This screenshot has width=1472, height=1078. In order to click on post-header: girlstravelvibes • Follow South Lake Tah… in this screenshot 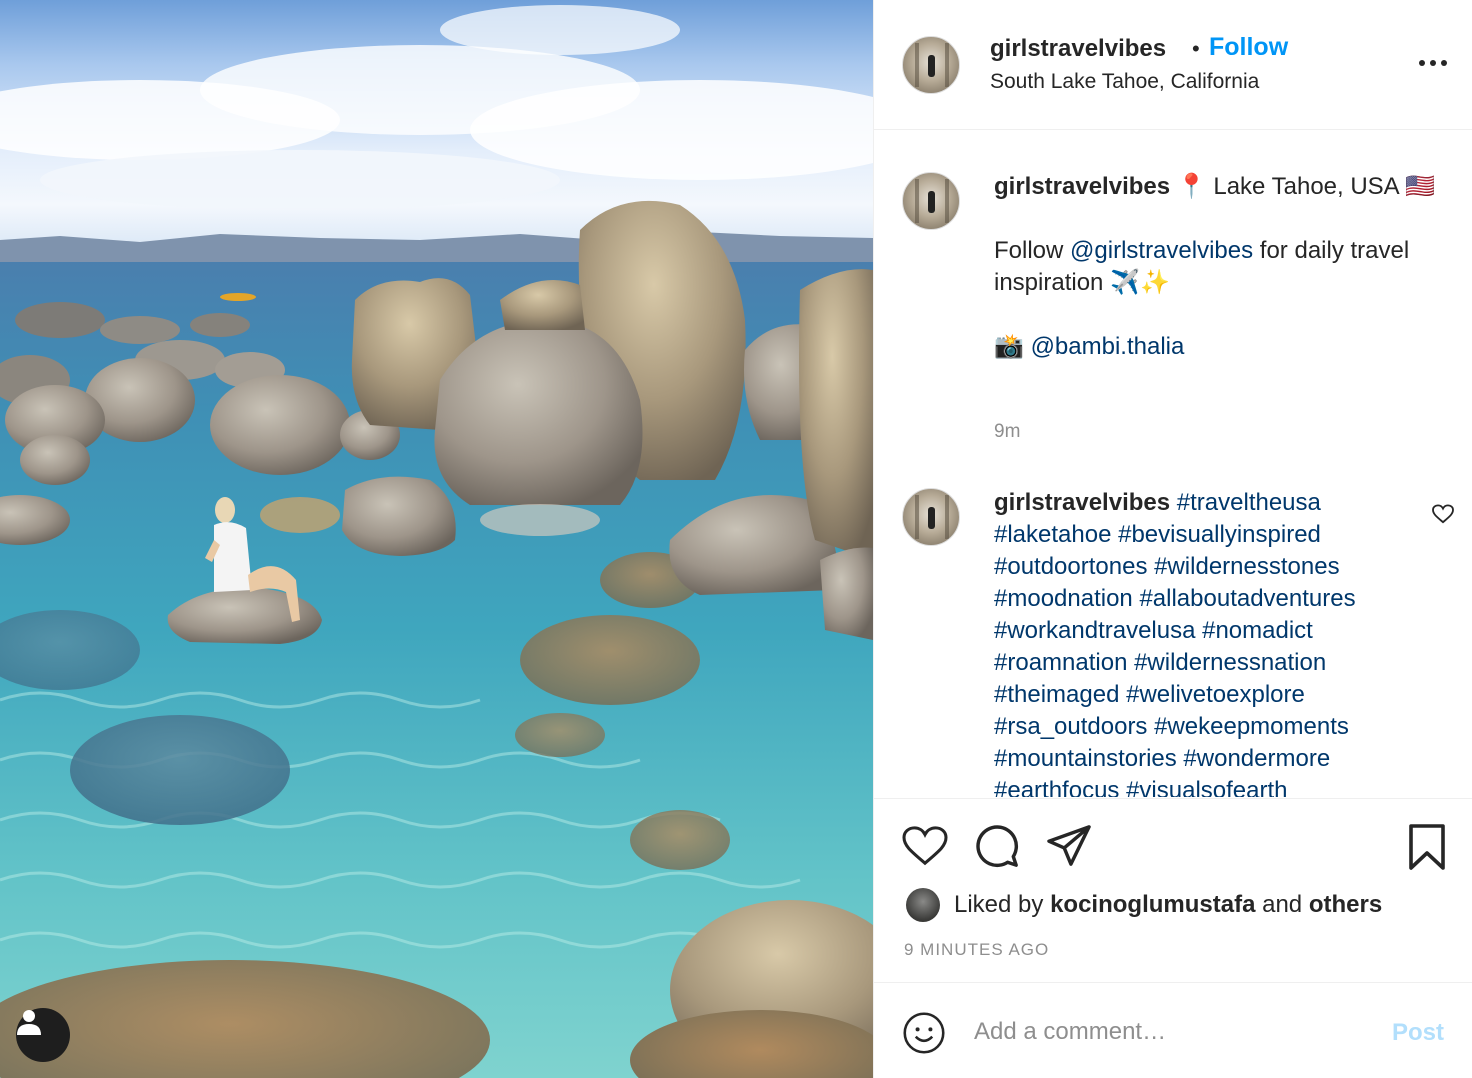, I will do `click(1173, 65)`.